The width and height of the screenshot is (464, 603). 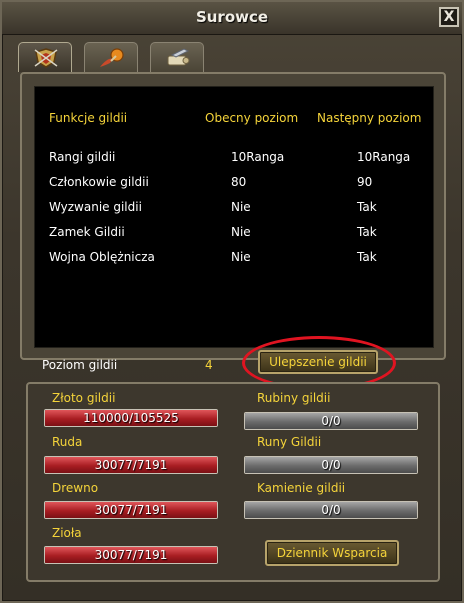 I want to click on stones-label: Kamienie gildii, so click(x=301, y=488).